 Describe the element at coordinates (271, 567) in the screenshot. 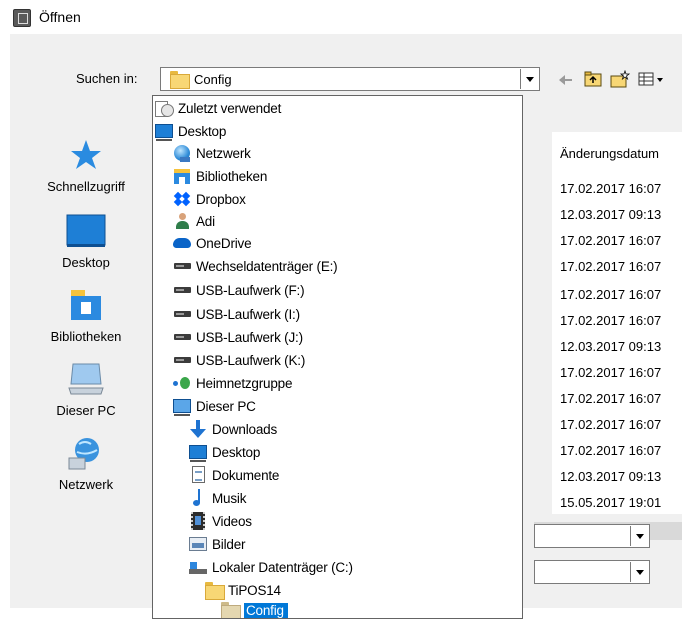

I see `dropdown-item: Lokaler Datenträger (C:)` at that location.